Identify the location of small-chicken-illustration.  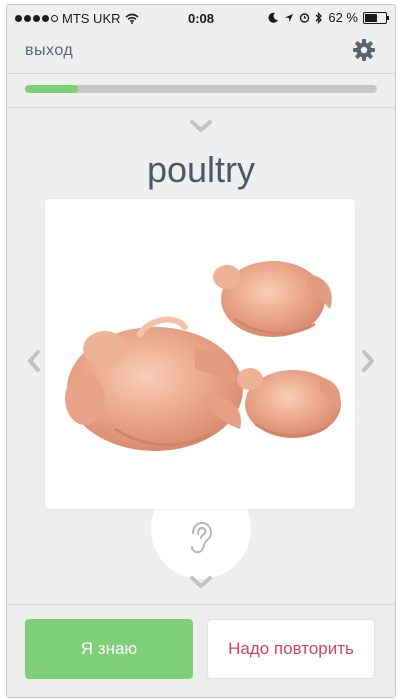
(289, 403).